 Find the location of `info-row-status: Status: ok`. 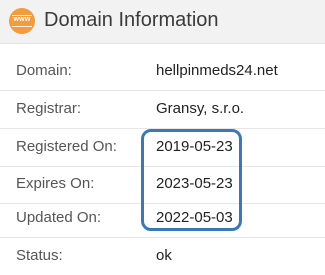

info-row-status: Status: ok is located at coordinates (162, 256).